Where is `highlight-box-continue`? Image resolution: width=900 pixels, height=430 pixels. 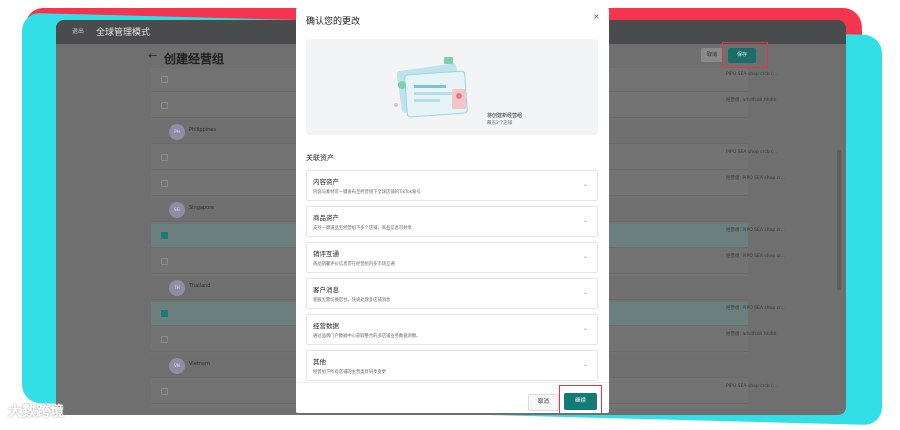 highlight-box-continue is located at coordinates (580, 399).